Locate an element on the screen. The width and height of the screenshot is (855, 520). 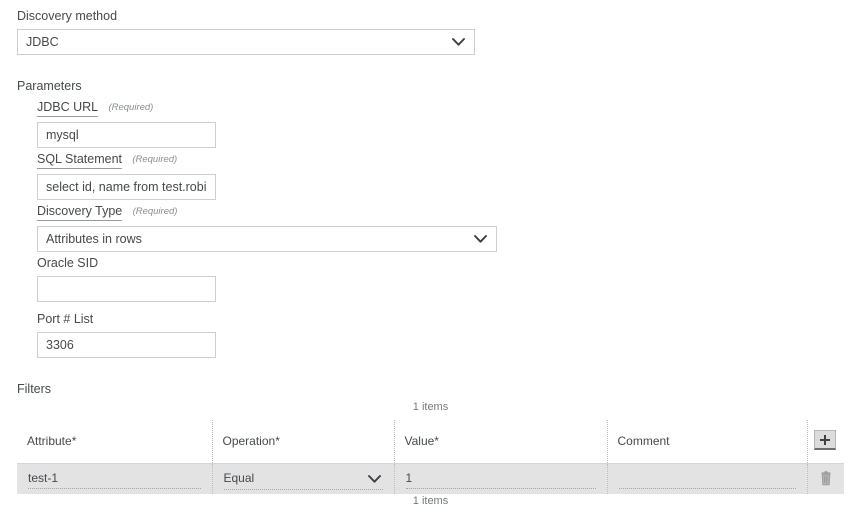
field-group-sql-statement: SQL Statement (Required) is located at coordinates (267, 176).